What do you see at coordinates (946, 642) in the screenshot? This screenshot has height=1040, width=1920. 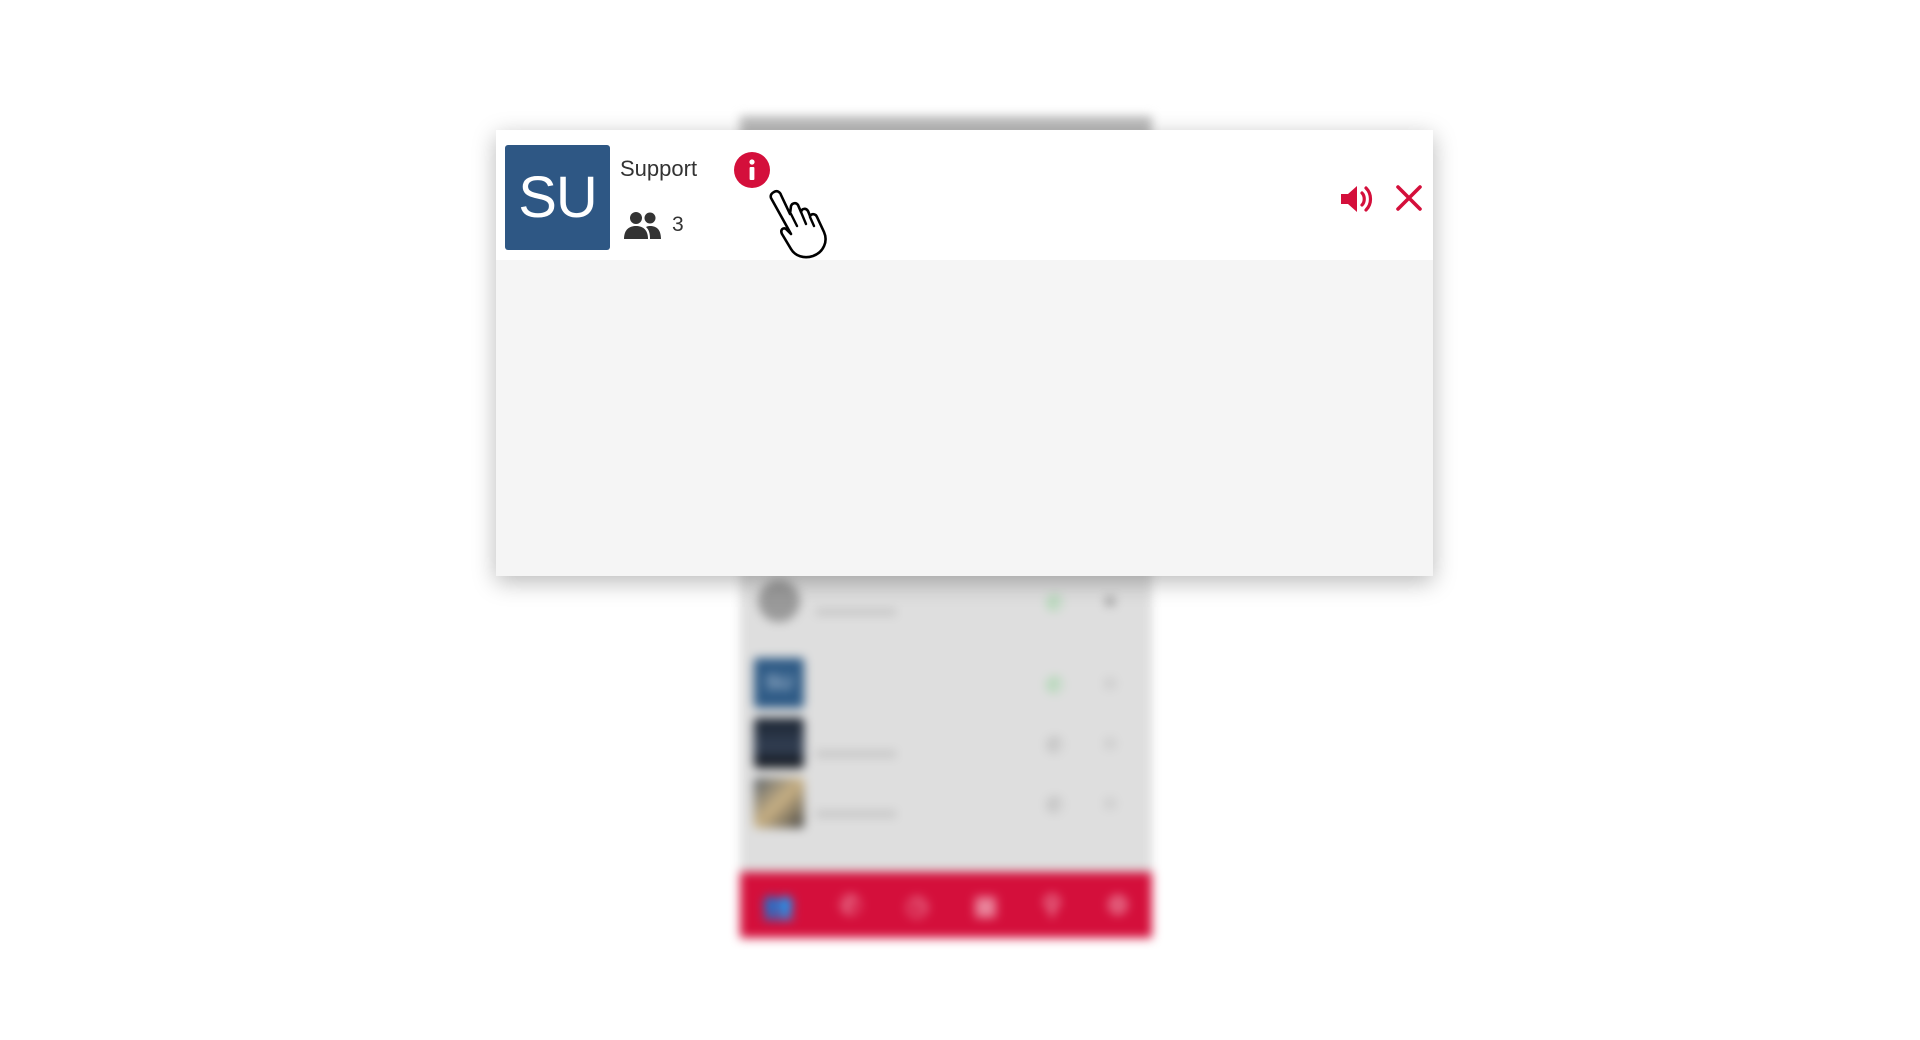 I see `list-separator` at bounding box center [946, 642].